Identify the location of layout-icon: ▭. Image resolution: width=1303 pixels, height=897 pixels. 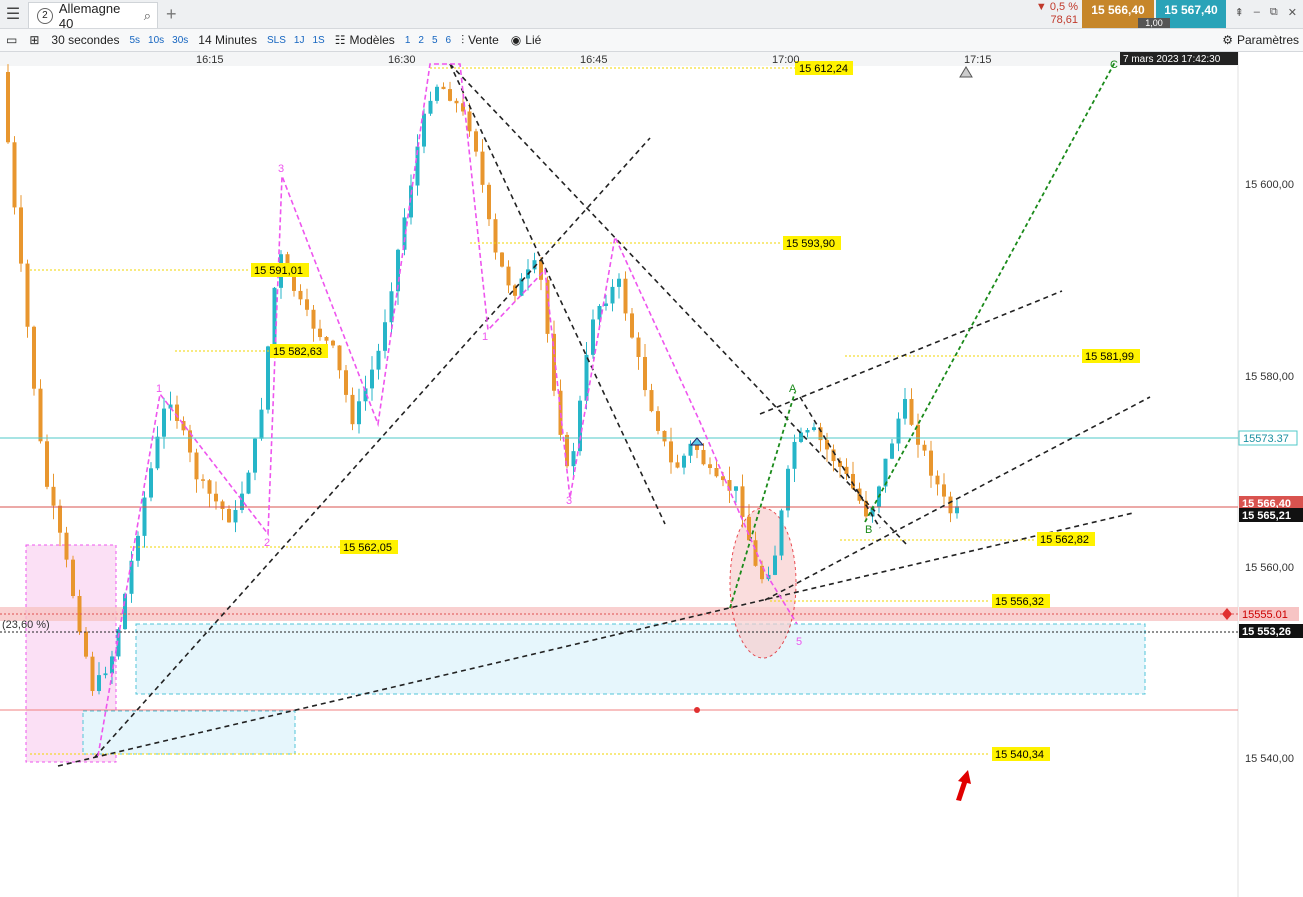
(11, 40).